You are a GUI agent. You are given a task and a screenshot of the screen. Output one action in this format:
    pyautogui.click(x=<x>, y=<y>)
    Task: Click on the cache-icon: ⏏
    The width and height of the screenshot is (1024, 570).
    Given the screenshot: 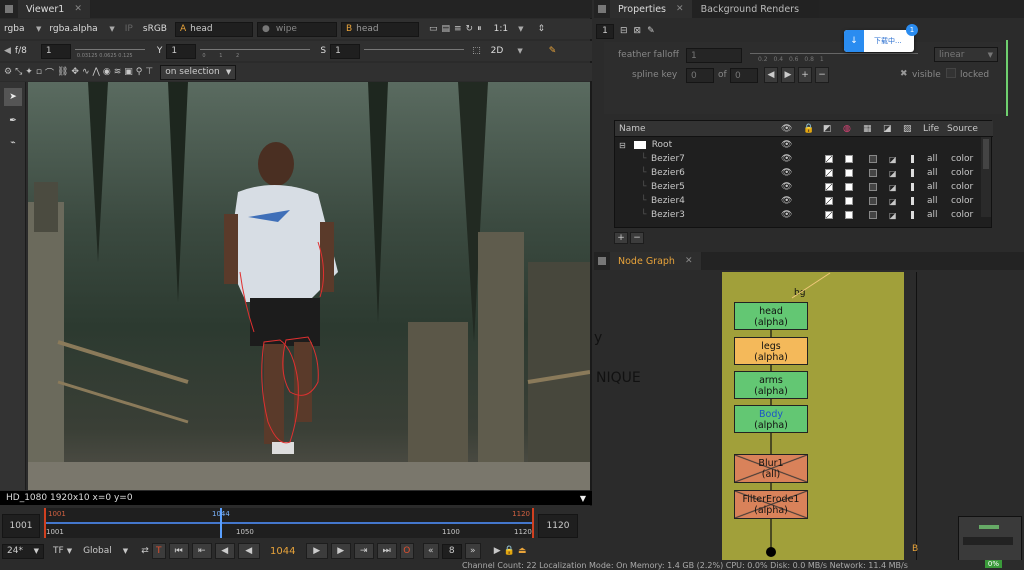 What is the action you would take?
    pyautogui.click(x=522, y=551)
    